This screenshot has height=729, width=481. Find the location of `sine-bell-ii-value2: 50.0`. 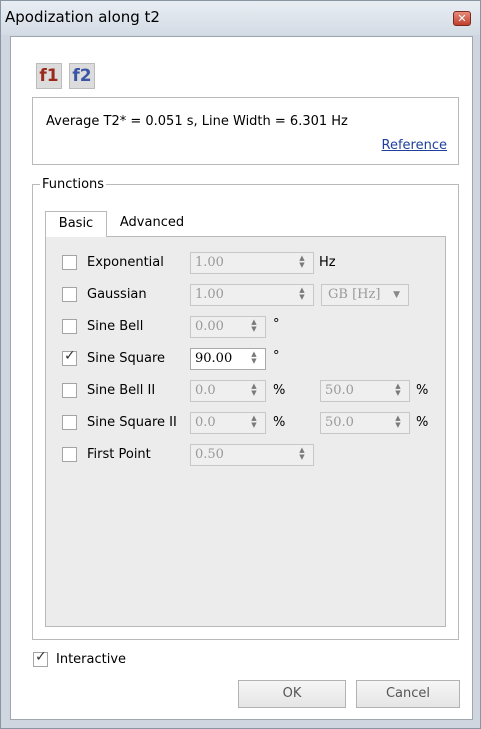

sine-bell-ii-value2: 50.0 is located at coordinates (339, 390).